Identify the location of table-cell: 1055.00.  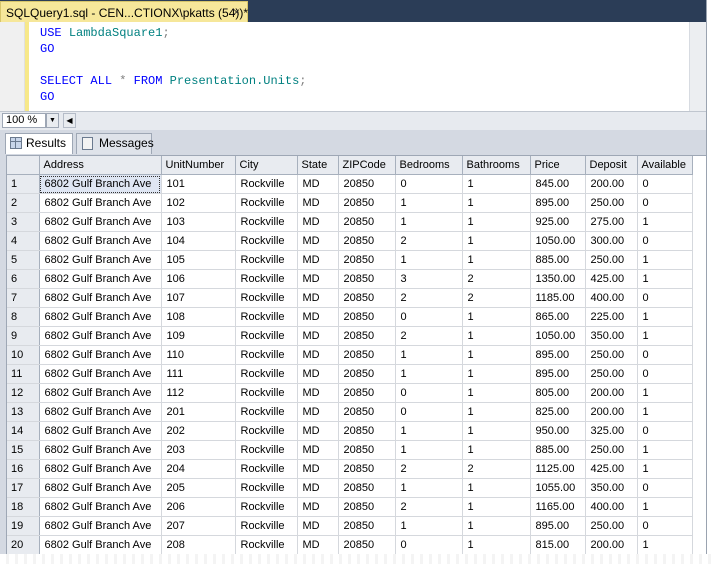
(558, 488).